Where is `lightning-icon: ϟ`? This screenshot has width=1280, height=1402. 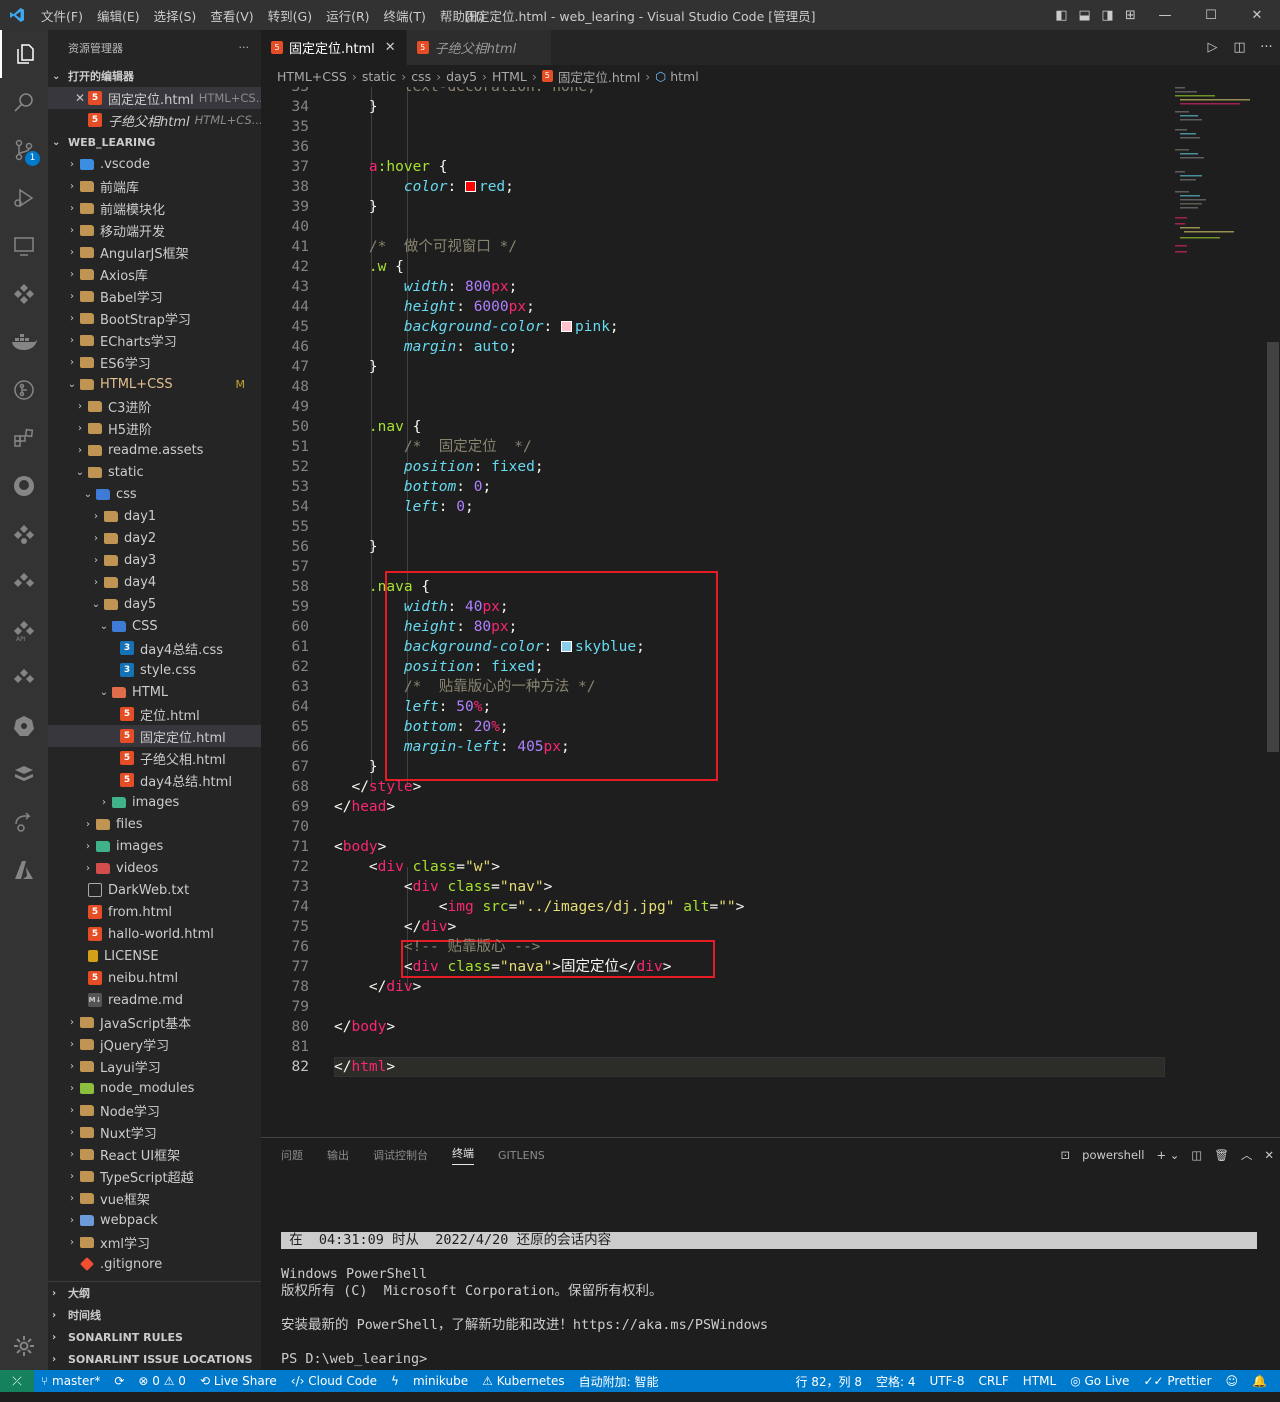 lightning-icon: ϟ is located at coordinates (395, 1381).